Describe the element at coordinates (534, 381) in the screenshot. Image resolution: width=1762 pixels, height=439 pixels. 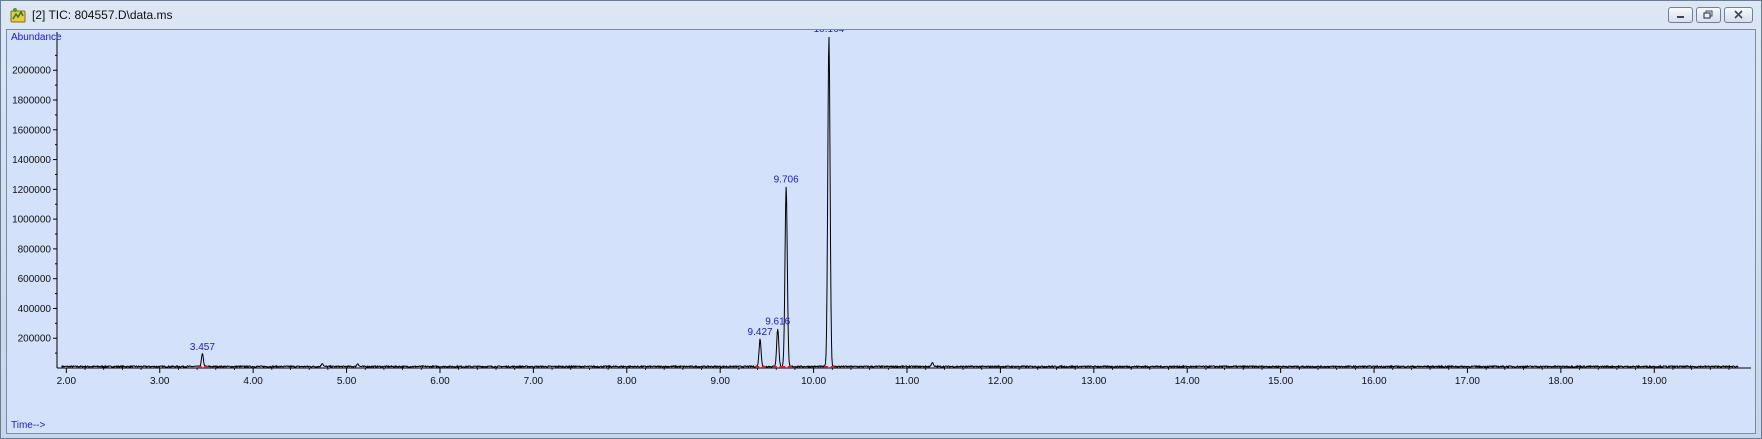
I see `x-tick-label: 7.00` at that location.